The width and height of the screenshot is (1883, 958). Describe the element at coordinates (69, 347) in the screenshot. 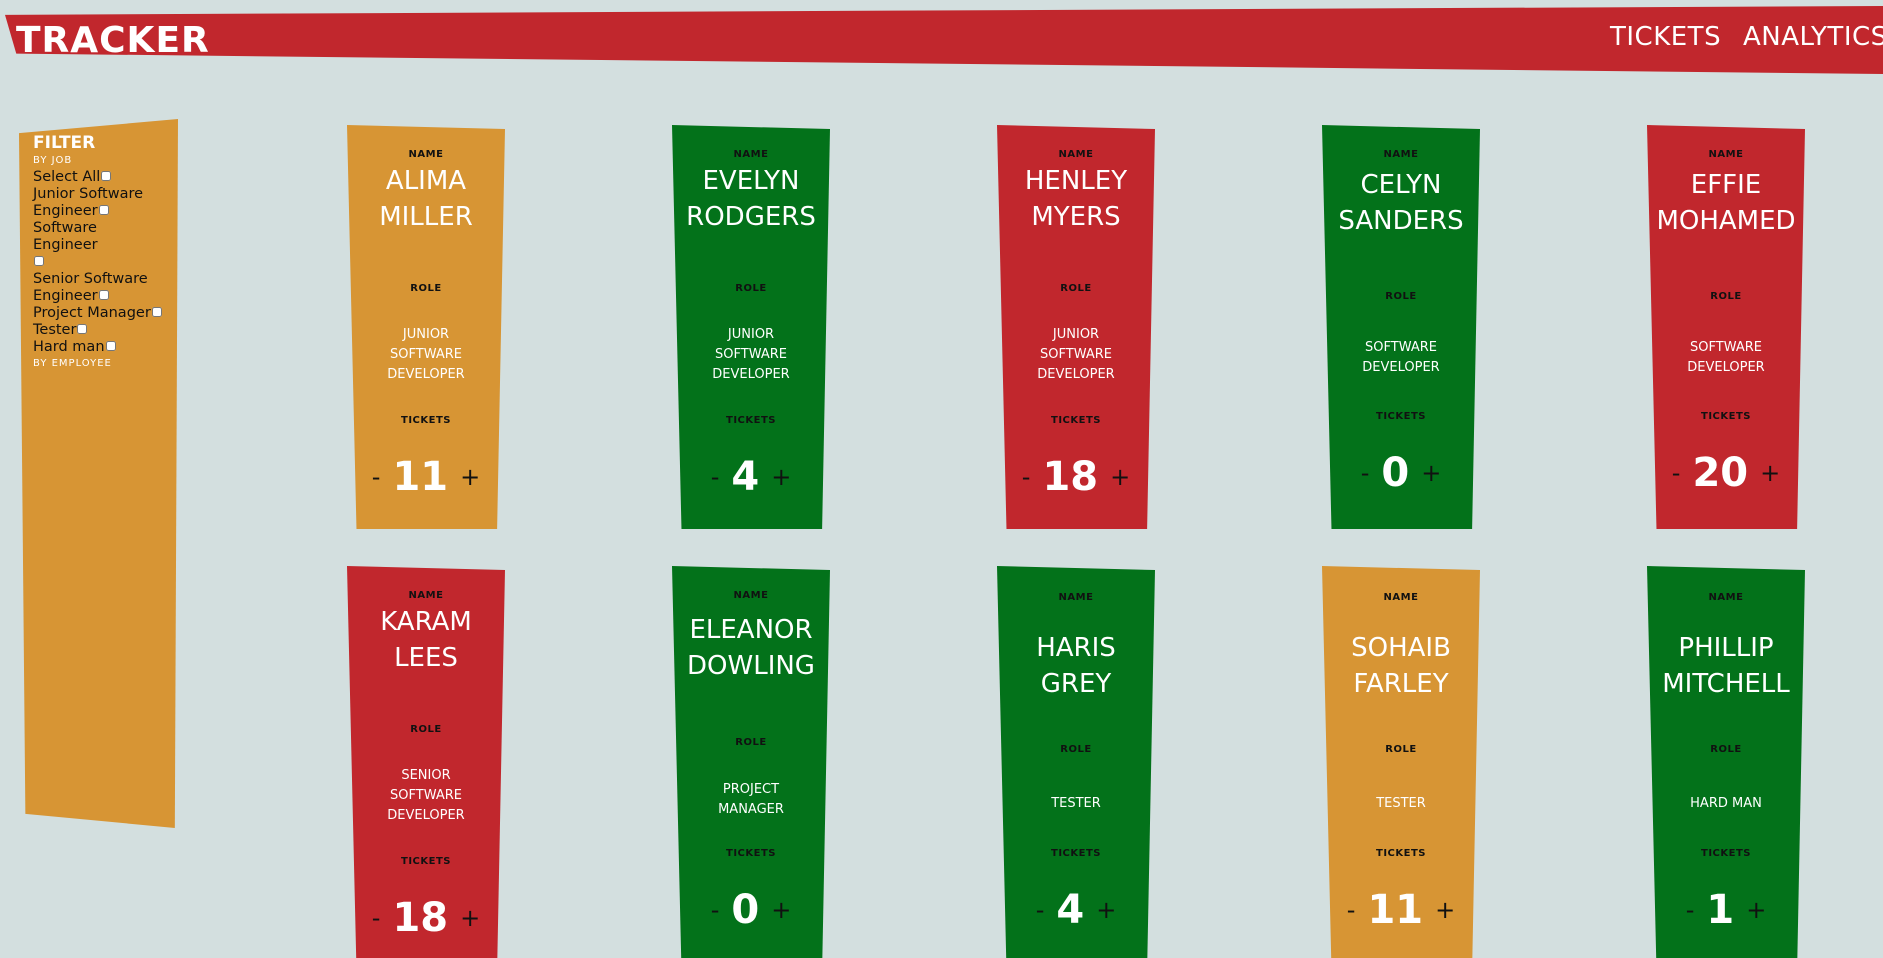

I see `filter-option-label: Hard man` at that location.